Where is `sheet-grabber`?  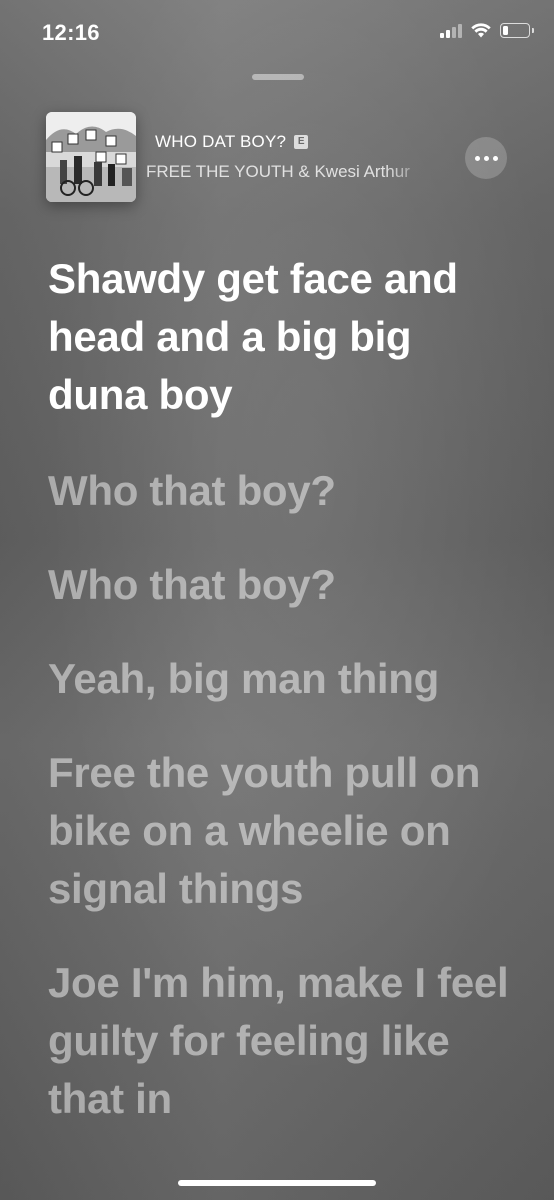 sheet-grabber is located at coordinates (278, 77).